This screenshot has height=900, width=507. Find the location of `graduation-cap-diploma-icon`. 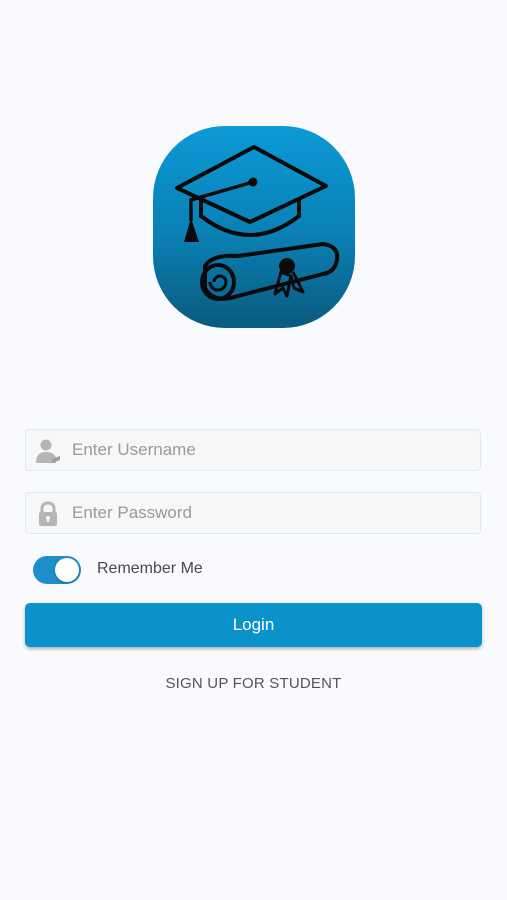

graduation-cap-diploma-icon is located at coordinates (257, 223).